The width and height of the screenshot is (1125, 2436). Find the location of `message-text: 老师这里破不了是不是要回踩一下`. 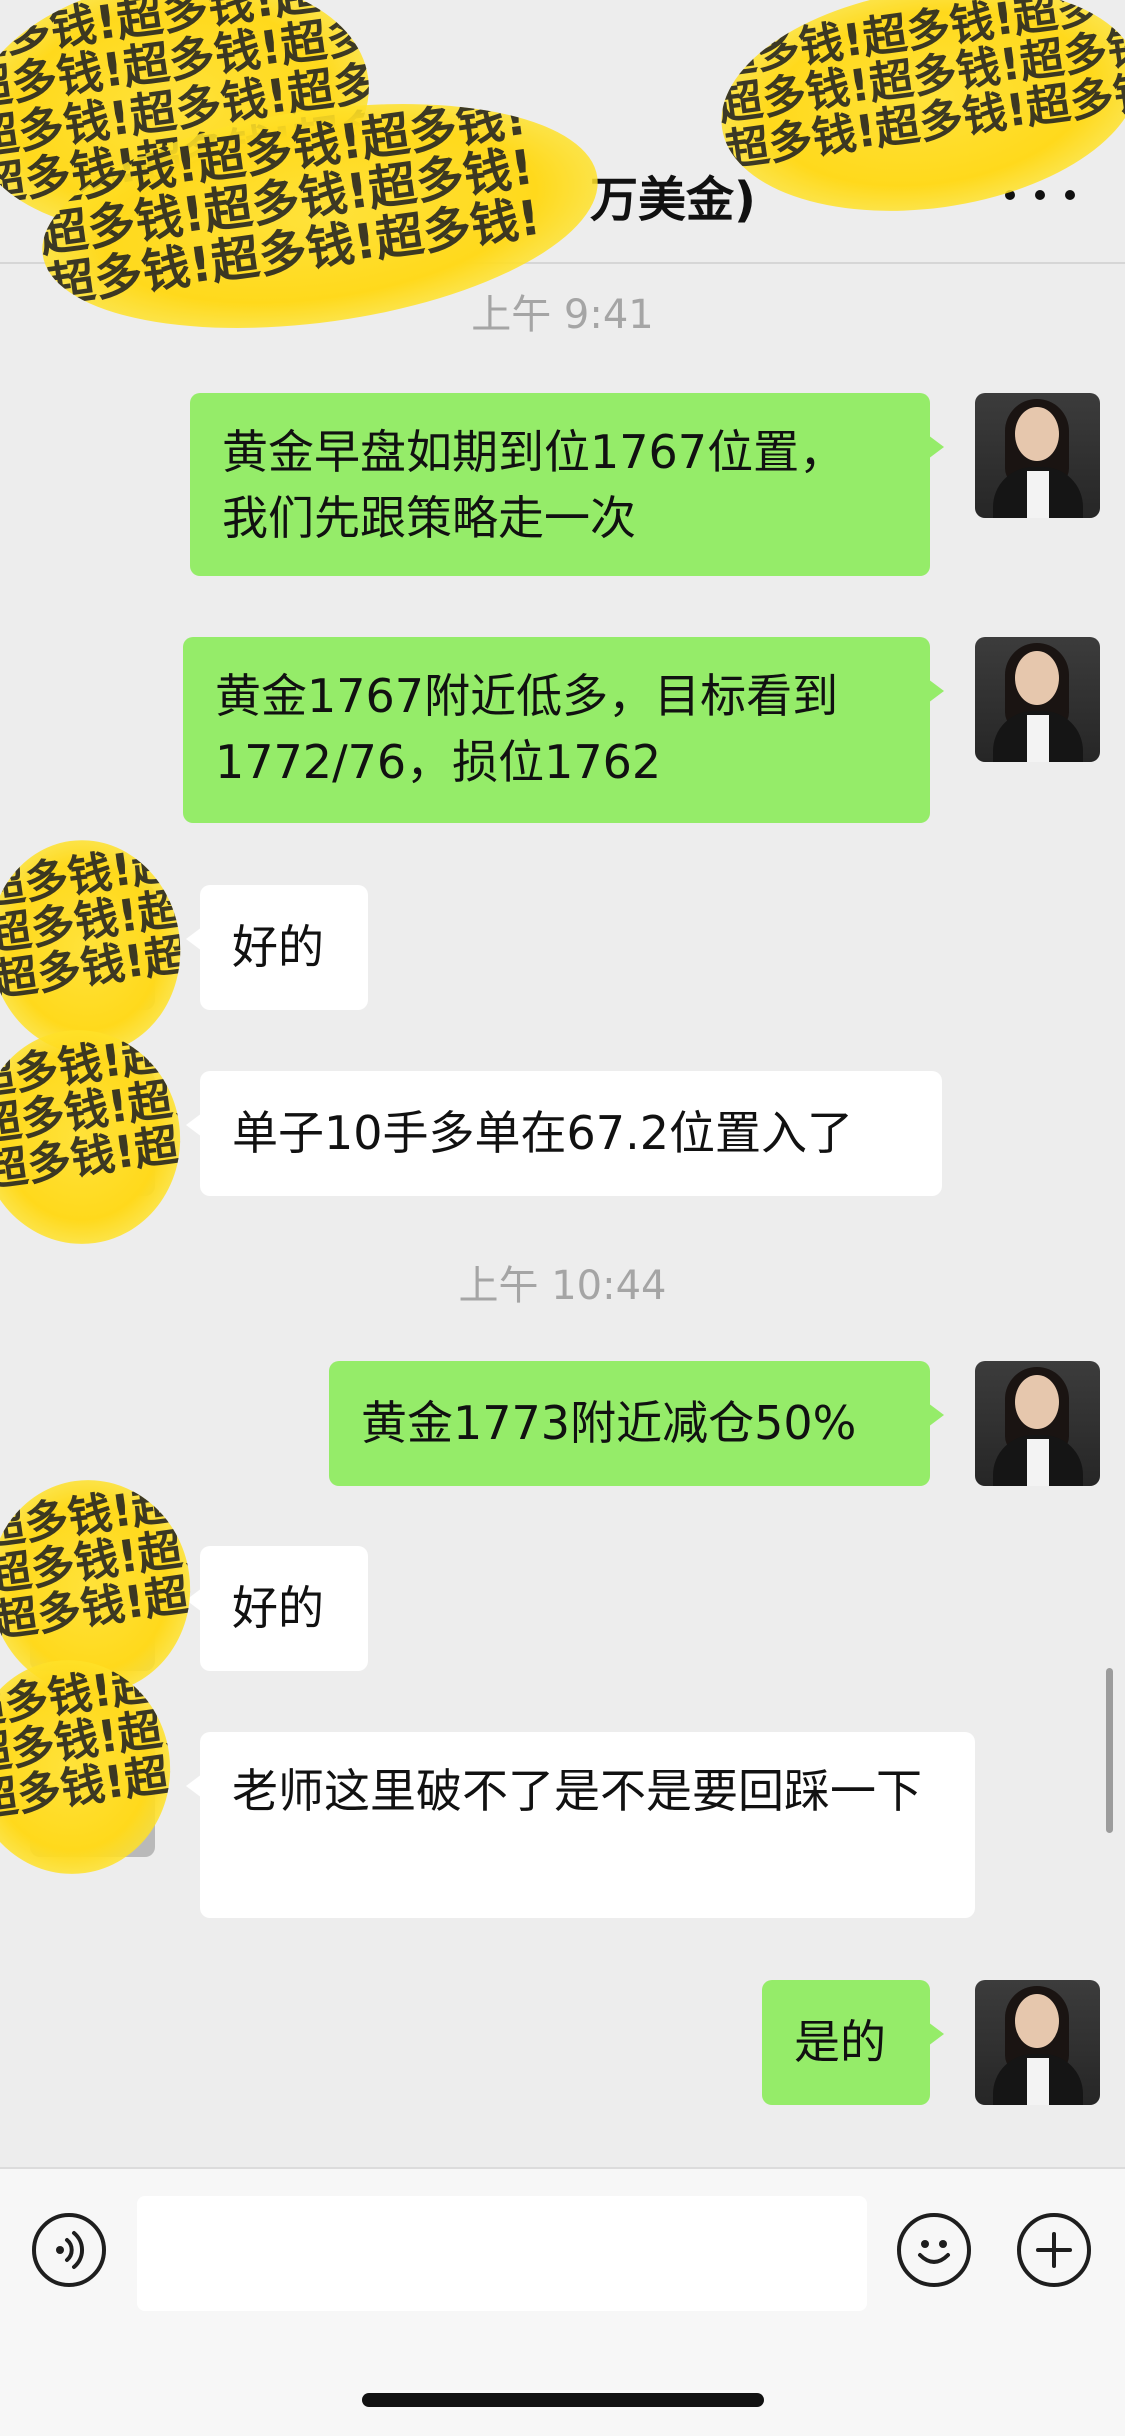

message-text: 老师这里破不了是不是要回踩一下 is located at coordinates (577, 1791).